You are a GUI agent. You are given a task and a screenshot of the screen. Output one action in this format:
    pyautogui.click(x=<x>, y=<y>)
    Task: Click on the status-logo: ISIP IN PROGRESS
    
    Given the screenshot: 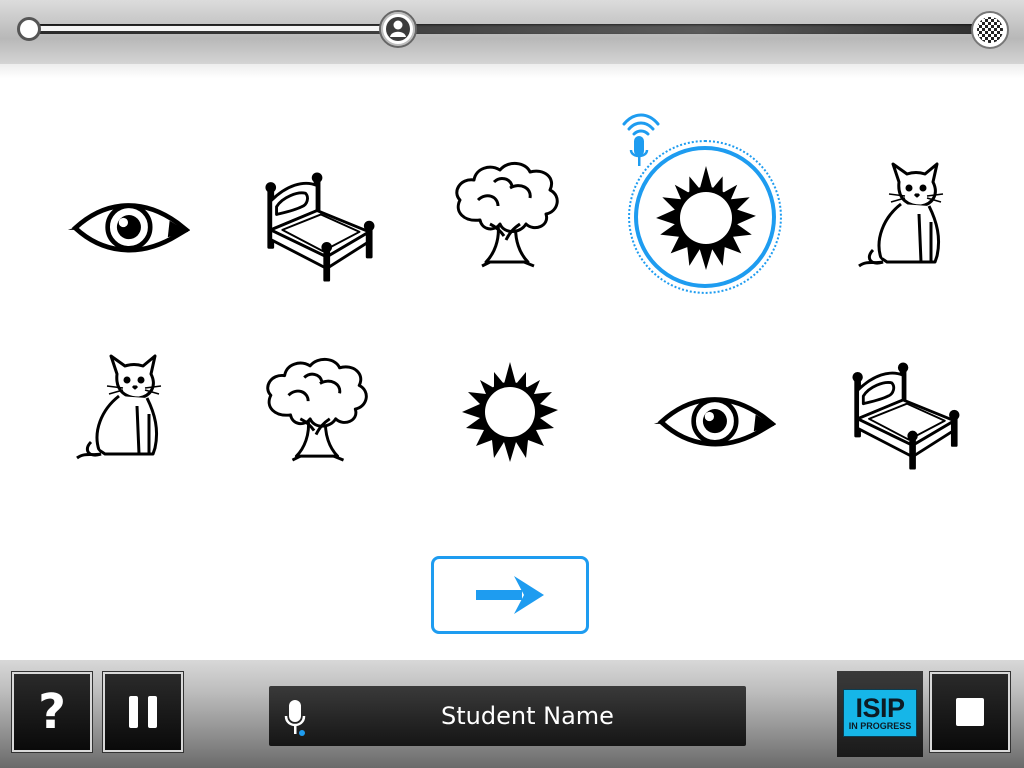 What is the action you would take?
    pyautogui.click(x=880, y=714)
    